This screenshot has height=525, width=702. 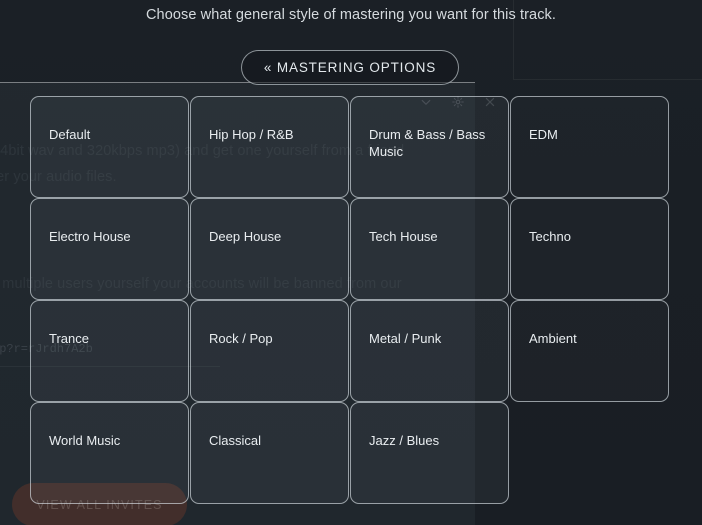 What do you see at coordinates (350, 67) in the screenshot?
I see `mastering-options-back-button: « MASTERING OPTIONS` at bounding box center [350, 67].